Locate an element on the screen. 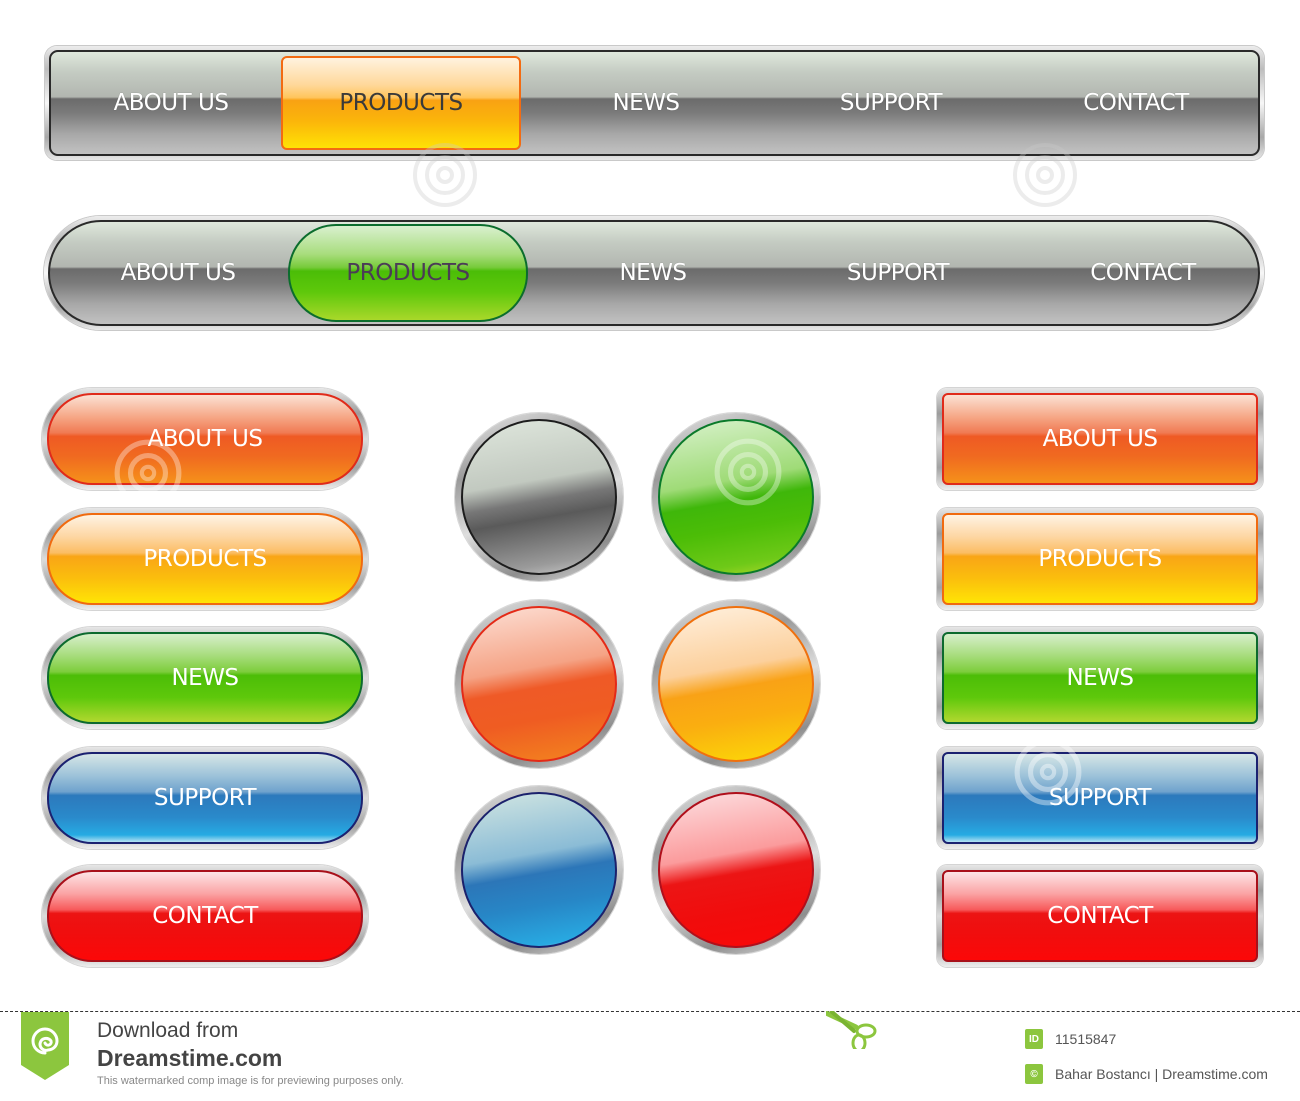 This screenshot has width=1300, height=1101. pill-button-face: PRODUCTS is located at coordinates (205, 559).